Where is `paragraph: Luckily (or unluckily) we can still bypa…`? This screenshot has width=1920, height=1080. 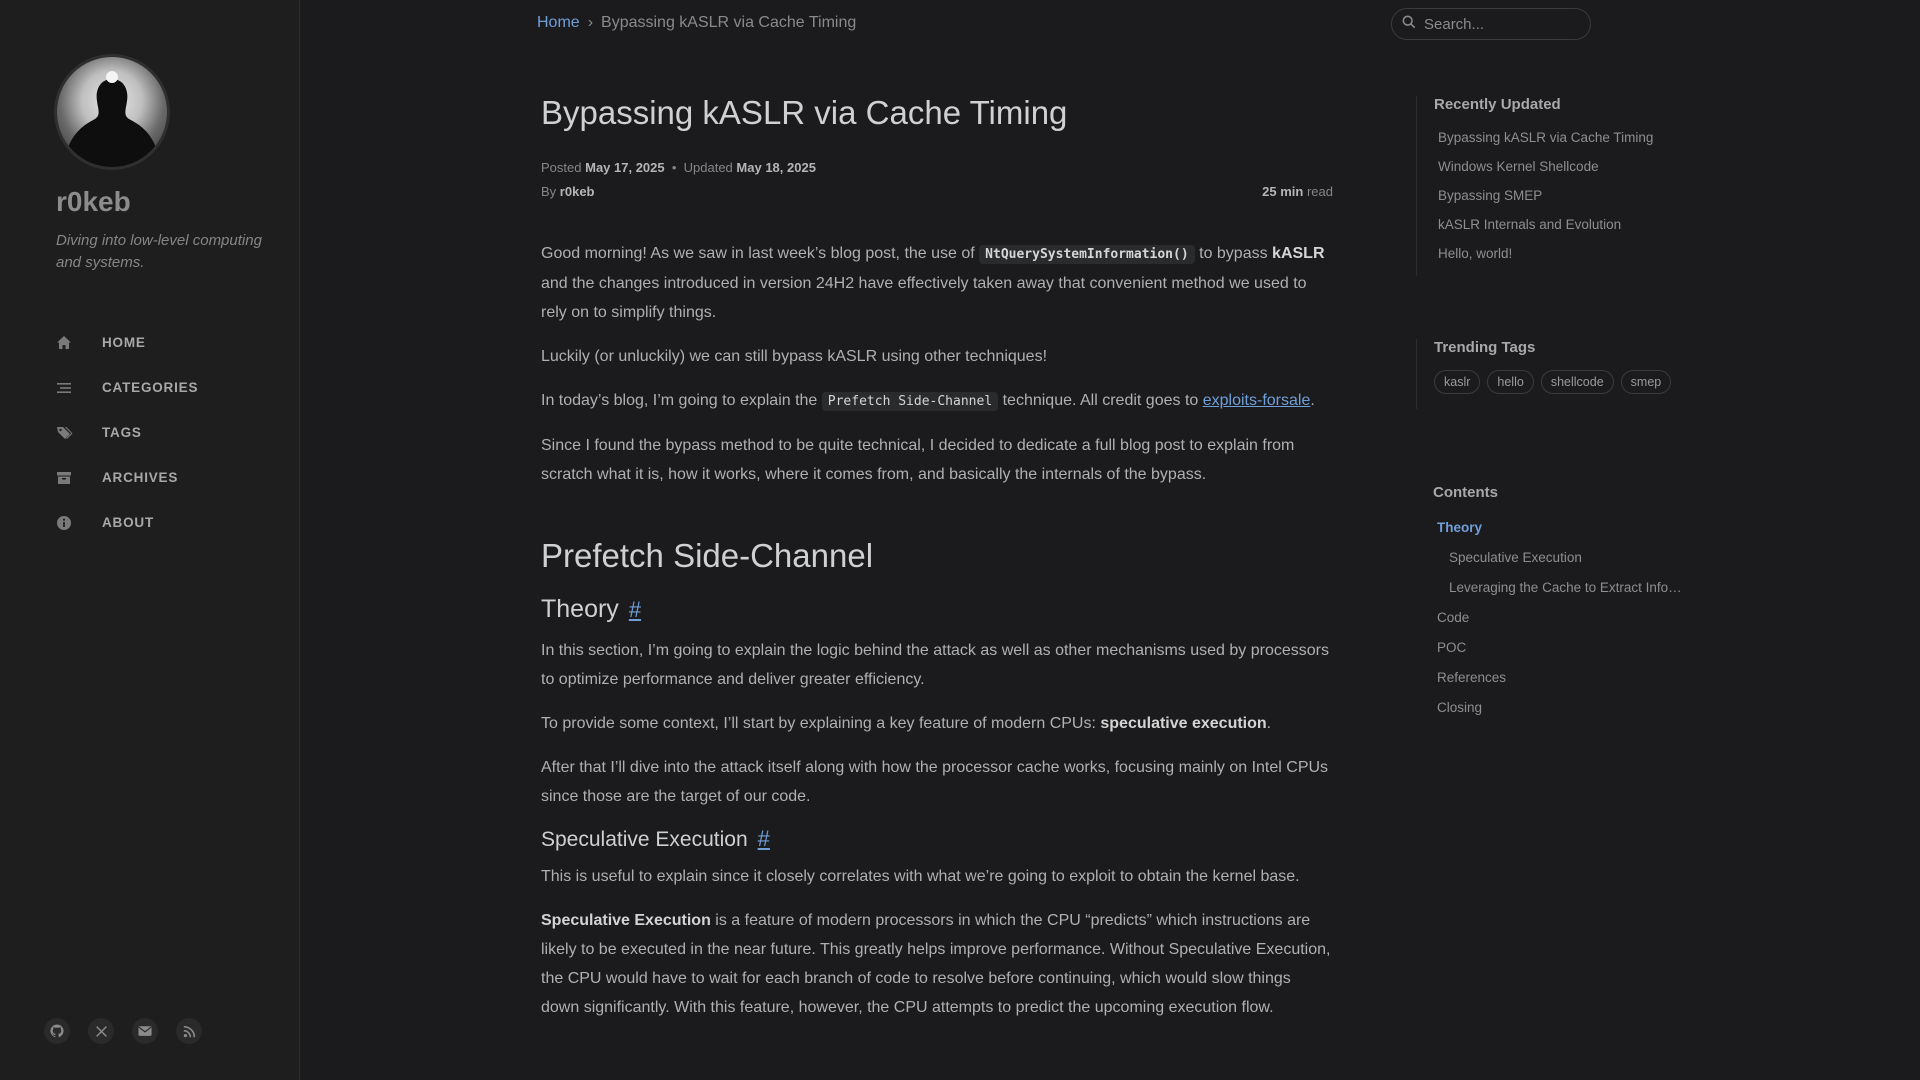 paragraph: Luckily (or unluckily) we can still bypa… is located at coordinates (794, 356).